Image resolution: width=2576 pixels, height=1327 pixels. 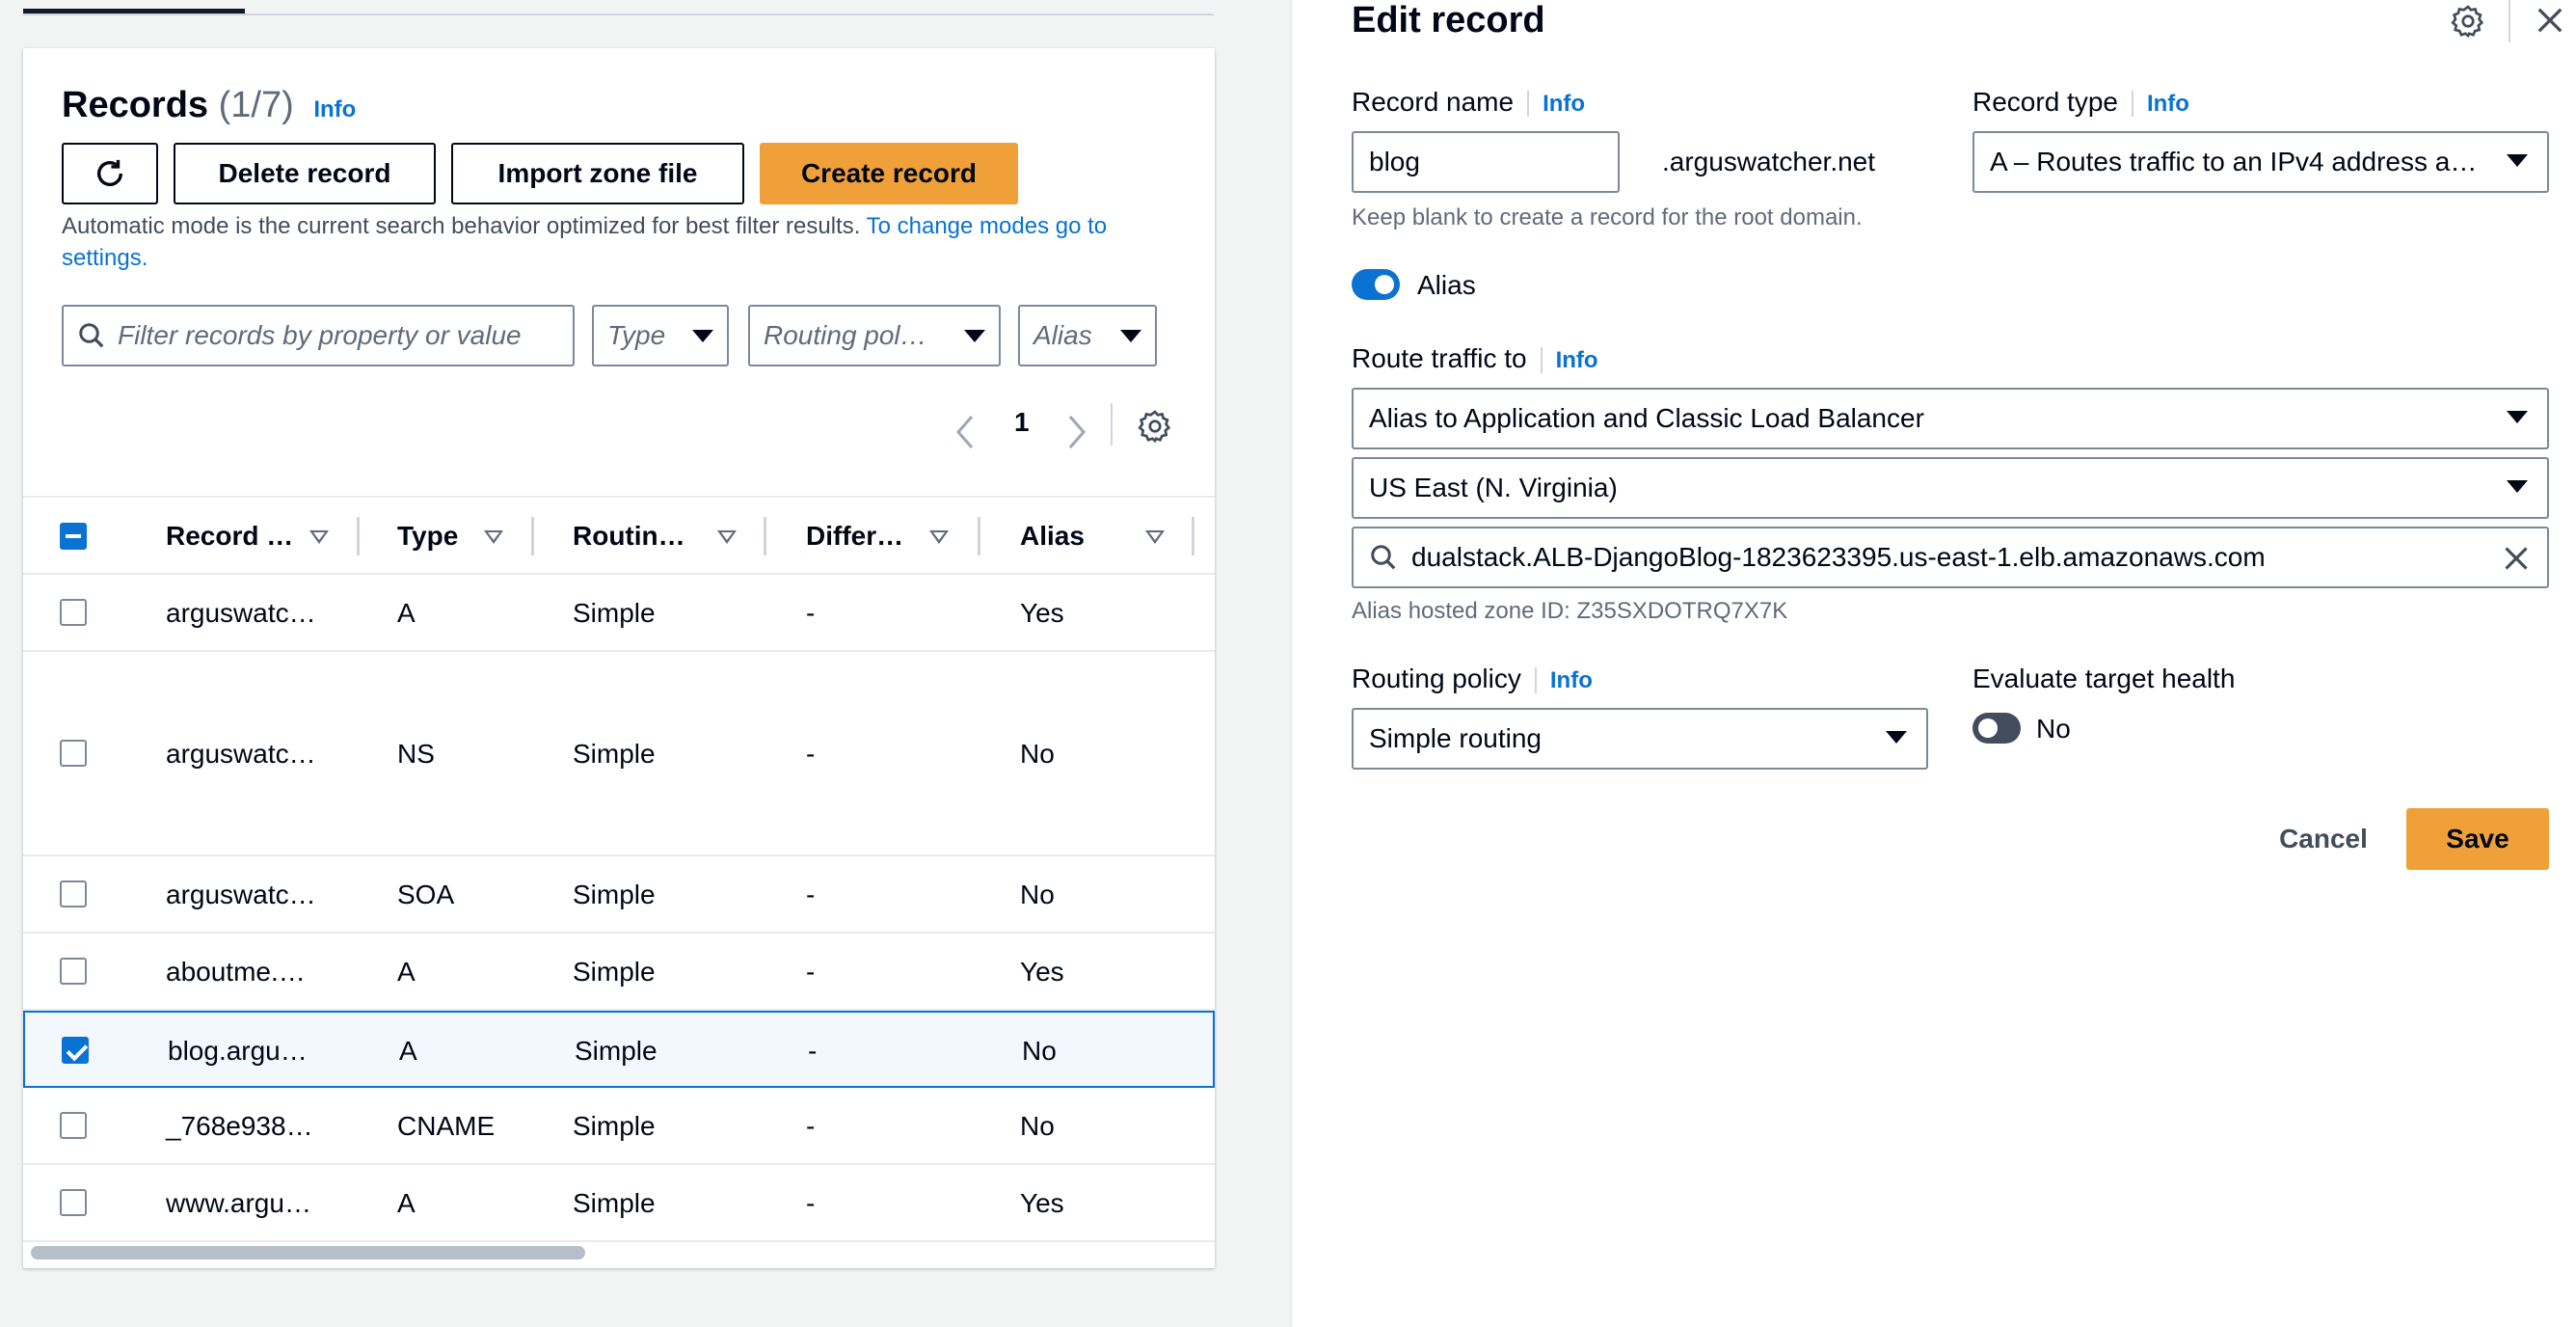 What do you see at coordinates (1112, 424) in the screenshot?
I see `pager-divider` at bounding box center [1112, 424].